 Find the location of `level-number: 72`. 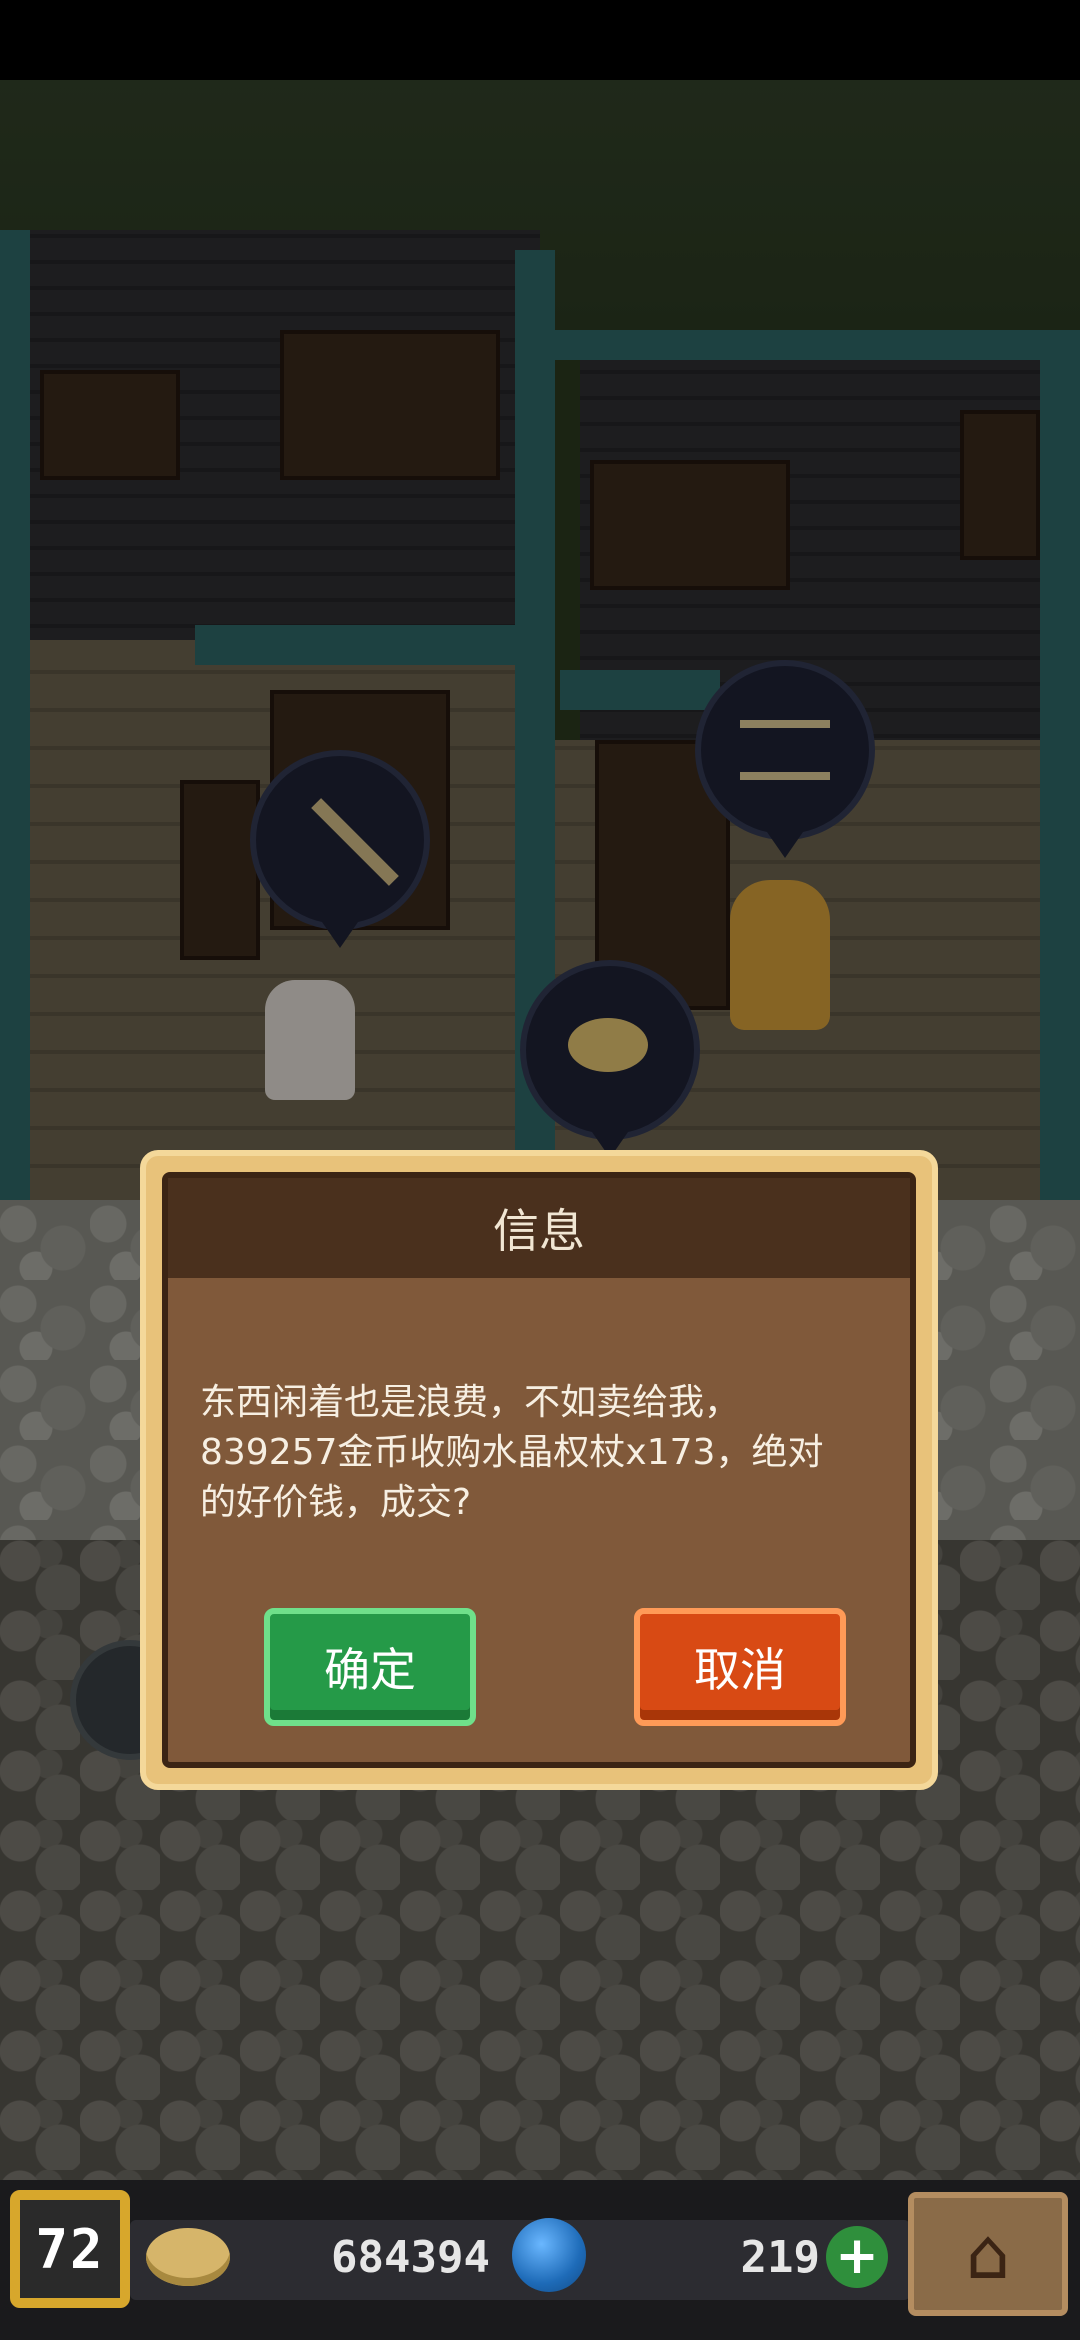

level-number: 72 is located at coordinates (70, 2249).